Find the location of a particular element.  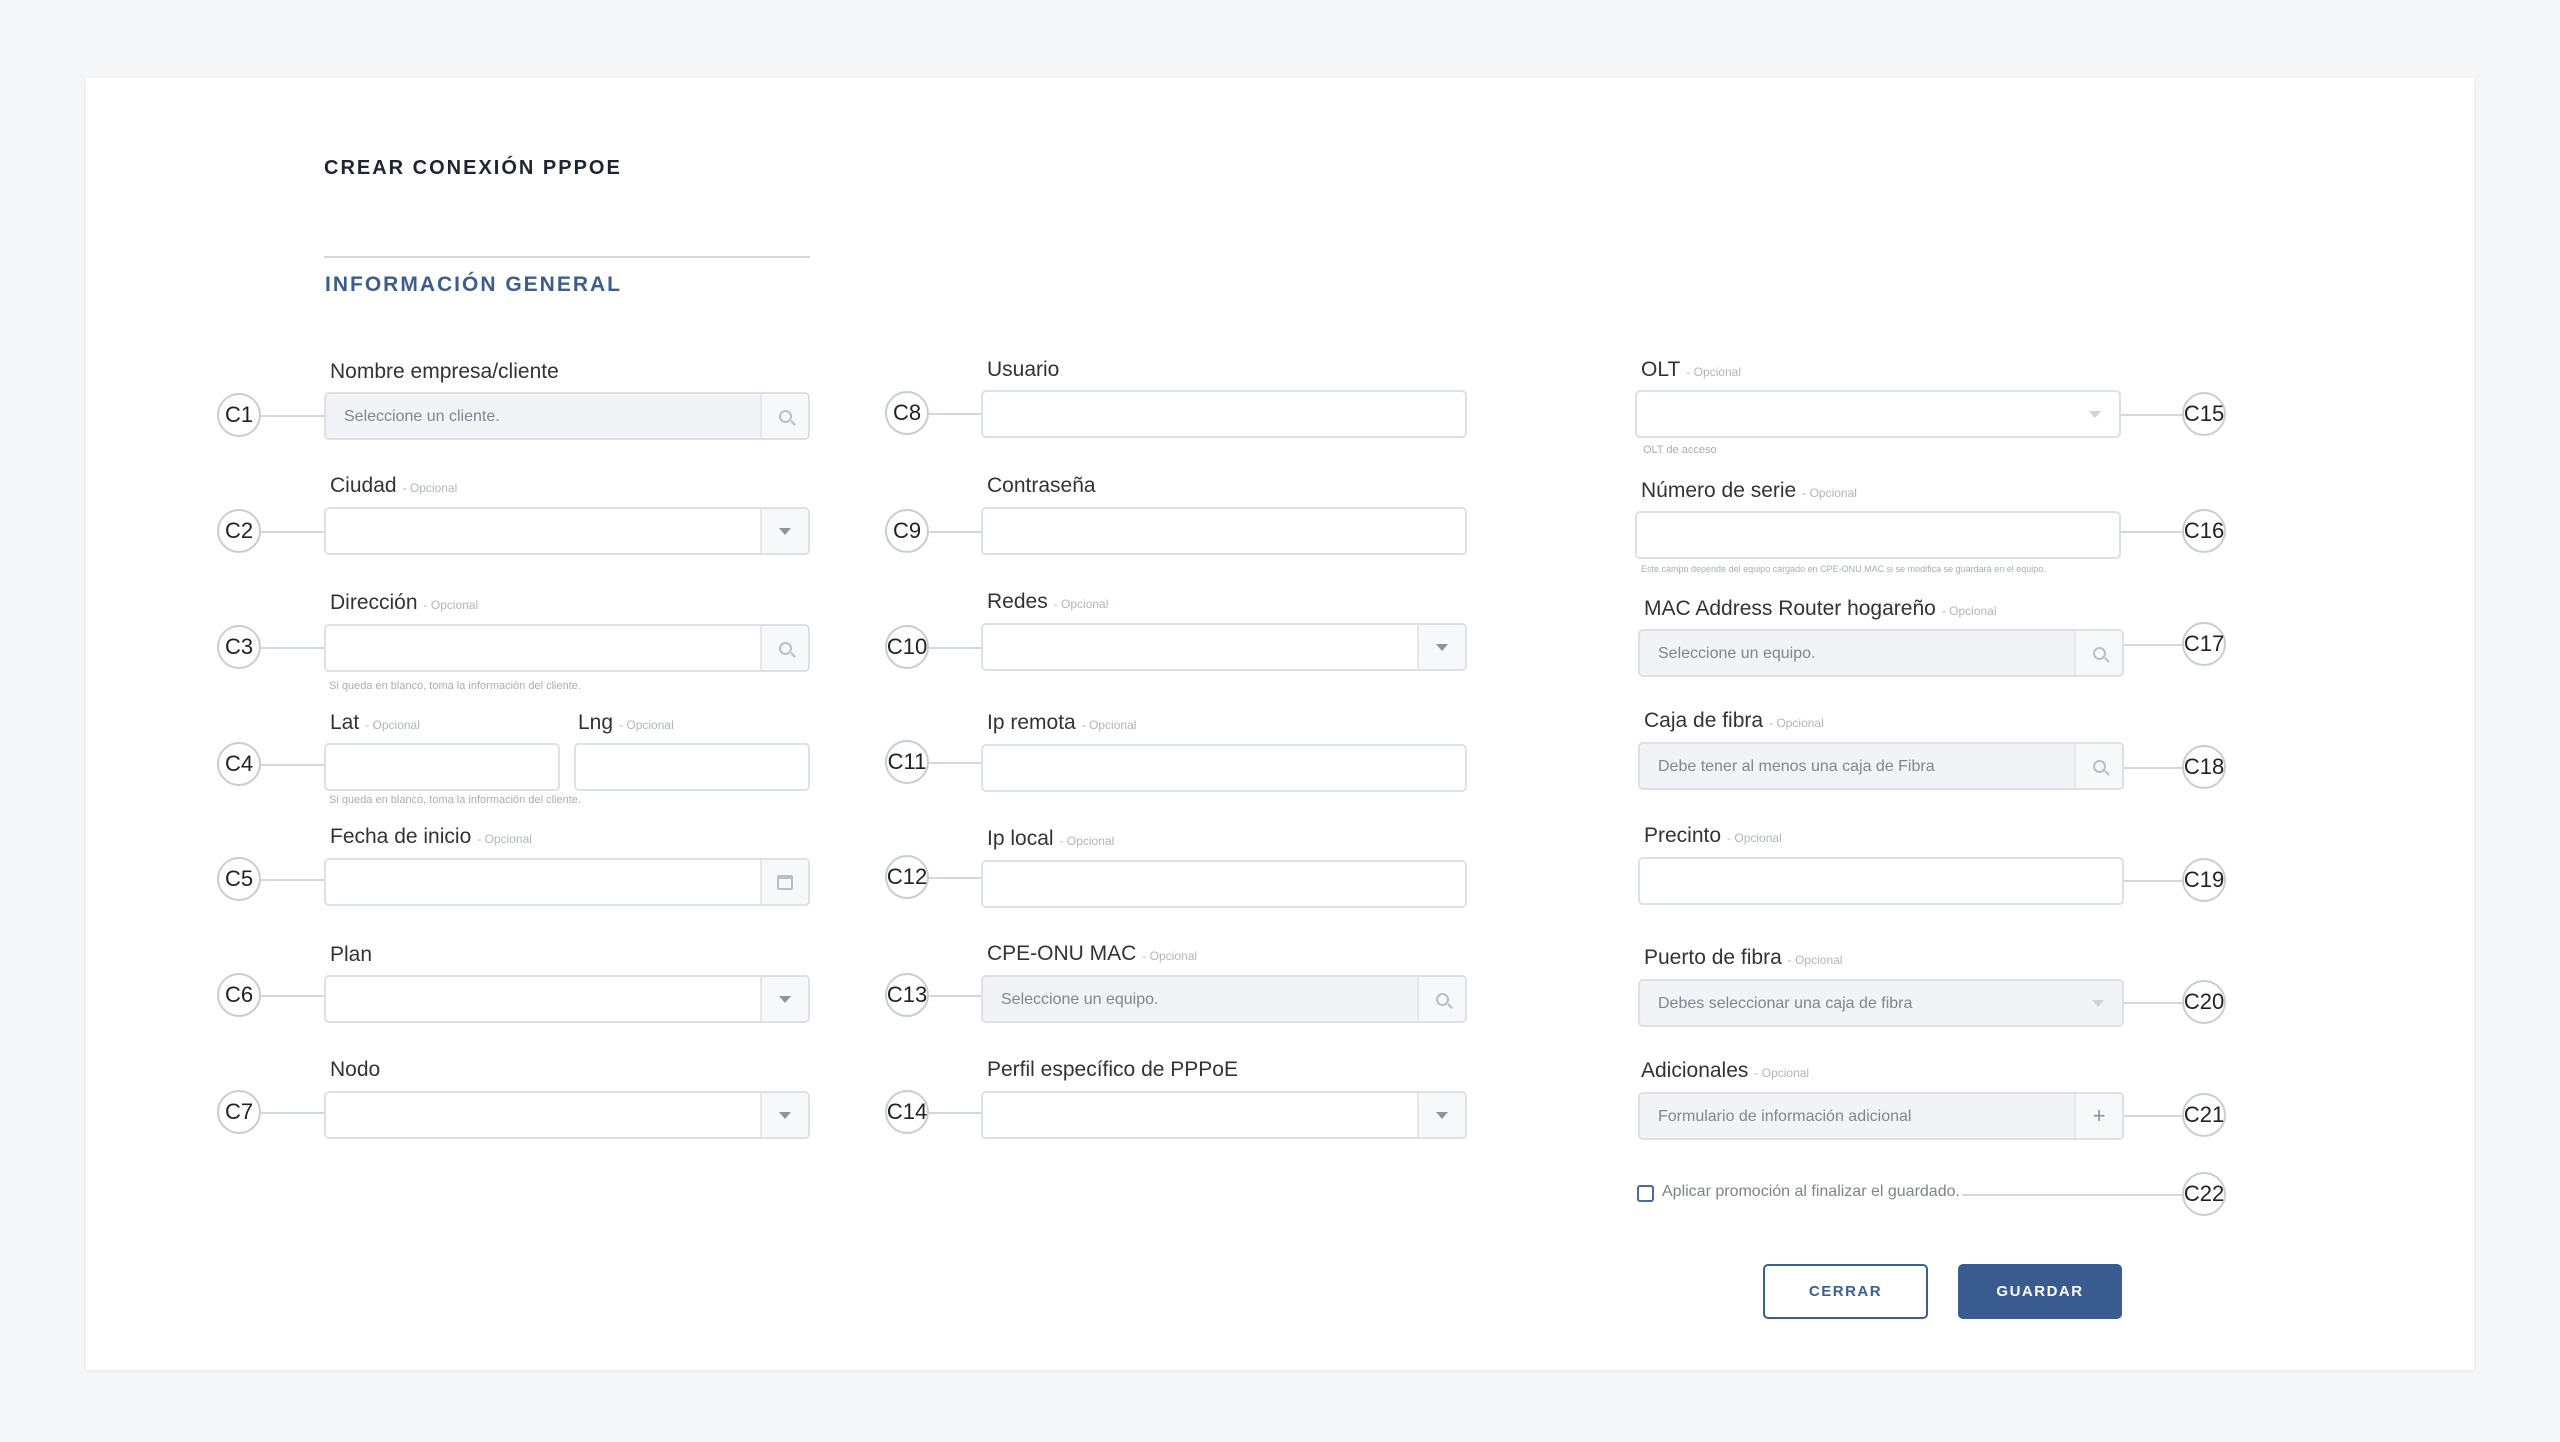

plan-select is located at coordinates (567, 999).